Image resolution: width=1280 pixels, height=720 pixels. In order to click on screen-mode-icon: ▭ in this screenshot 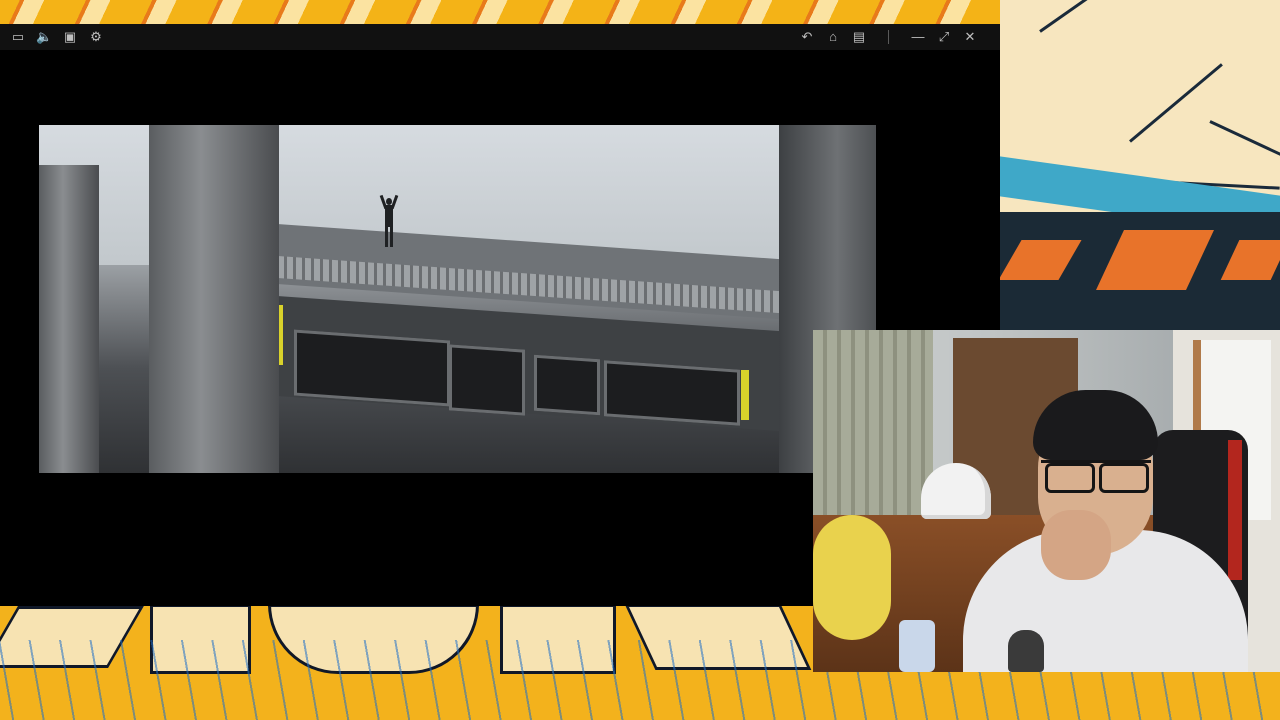, I will do `click(18, 37)`.